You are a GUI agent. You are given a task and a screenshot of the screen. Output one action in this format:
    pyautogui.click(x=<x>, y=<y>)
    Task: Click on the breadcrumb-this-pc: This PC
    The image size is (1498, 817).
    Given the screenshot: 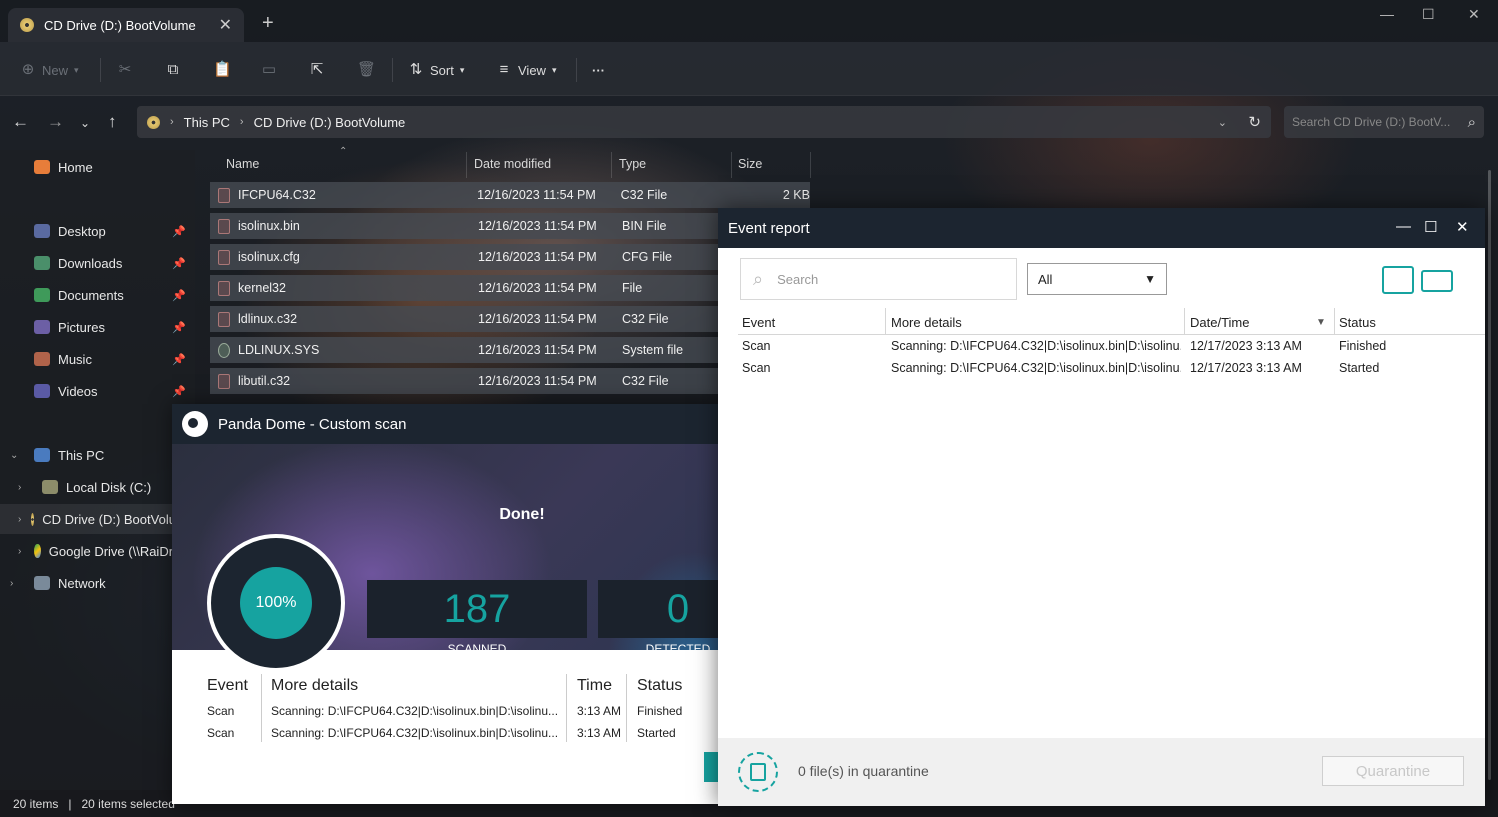 What is the action you would take?
    pyautogui.click(x=207, y=122)
    